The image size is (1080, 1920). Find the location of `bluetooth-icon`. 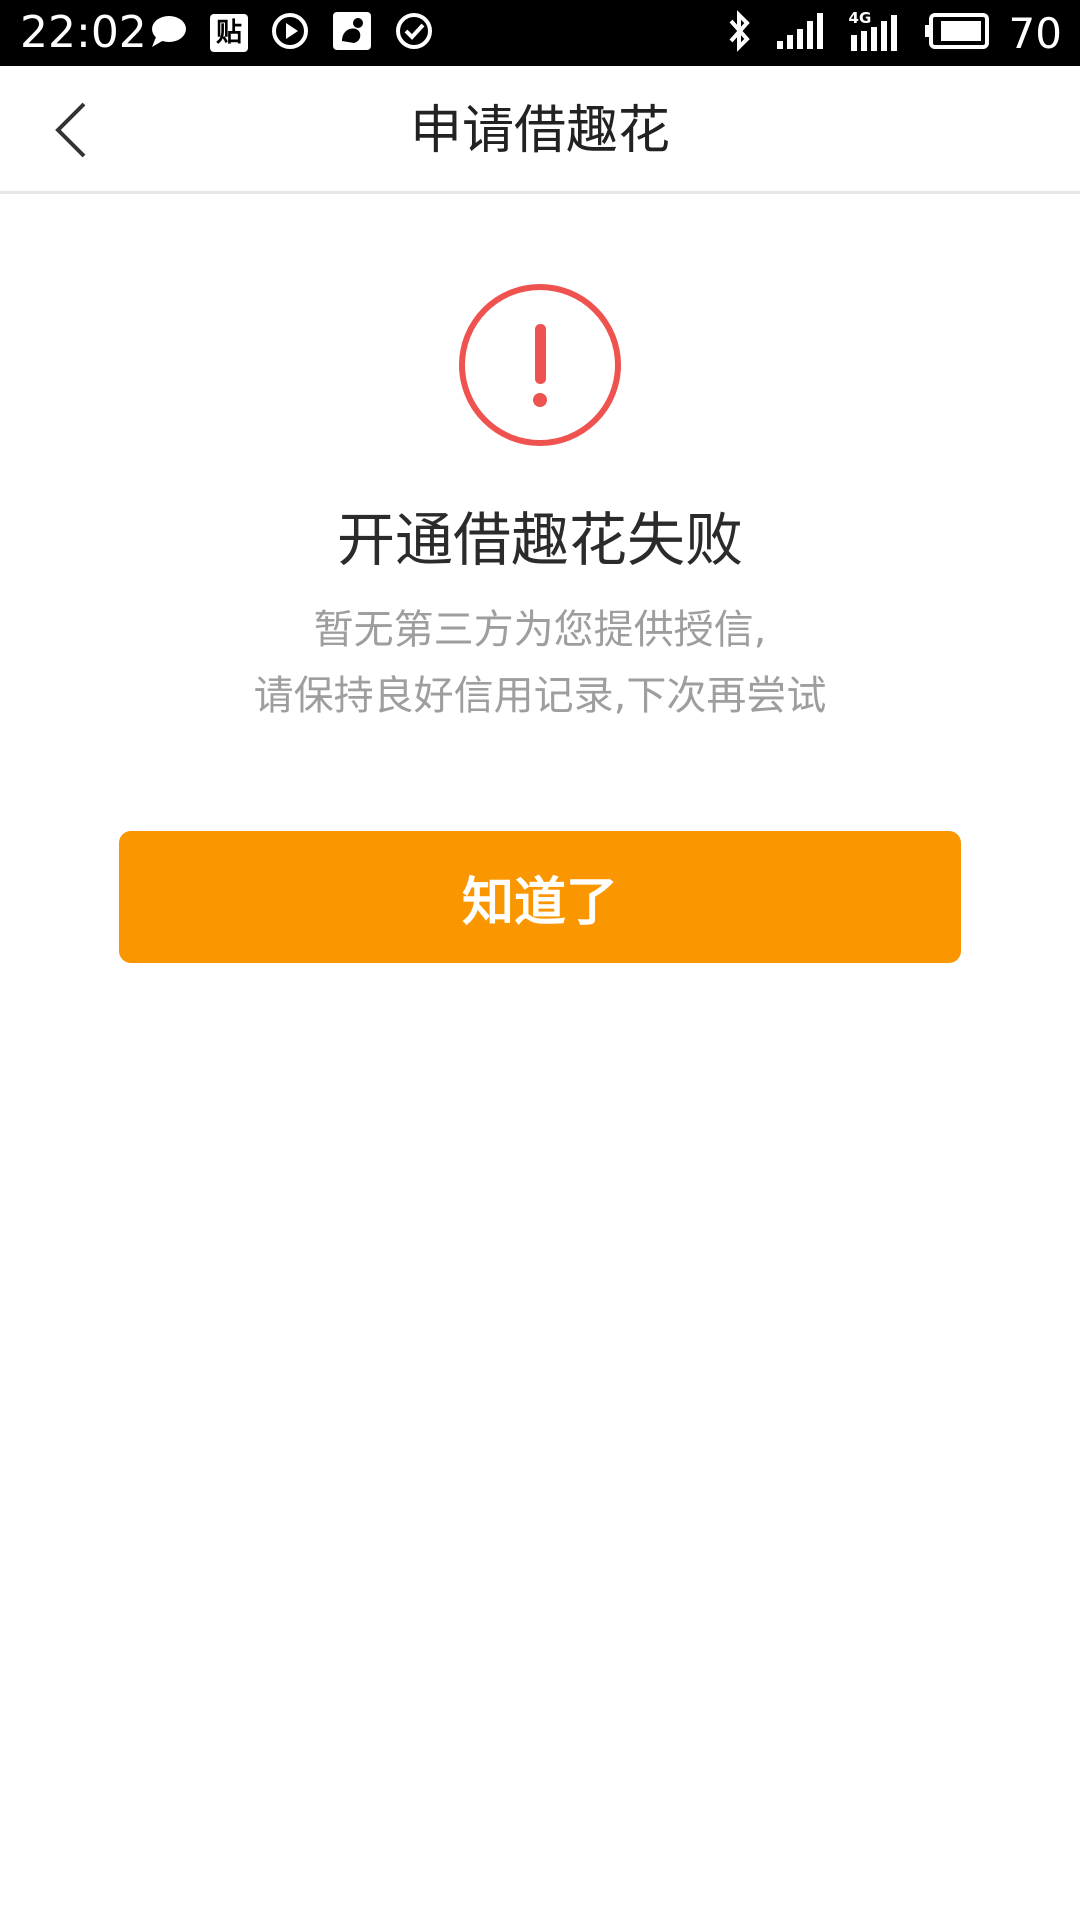

bluetooth-icon is located at coordinates (740, 33).